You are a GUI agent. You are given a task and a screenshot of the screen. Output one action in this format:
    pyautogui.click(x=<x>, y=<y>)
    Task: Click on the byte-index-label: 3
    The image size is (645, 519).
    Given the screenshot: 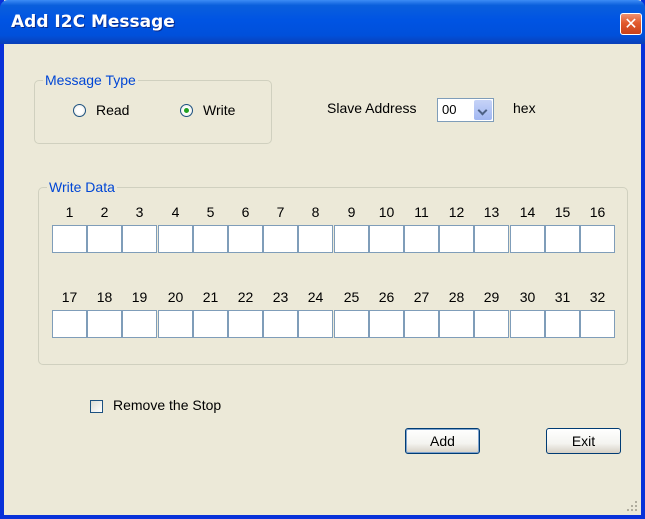 What is the action you would take?
    pyautogui.click(x=139, y=212)
    